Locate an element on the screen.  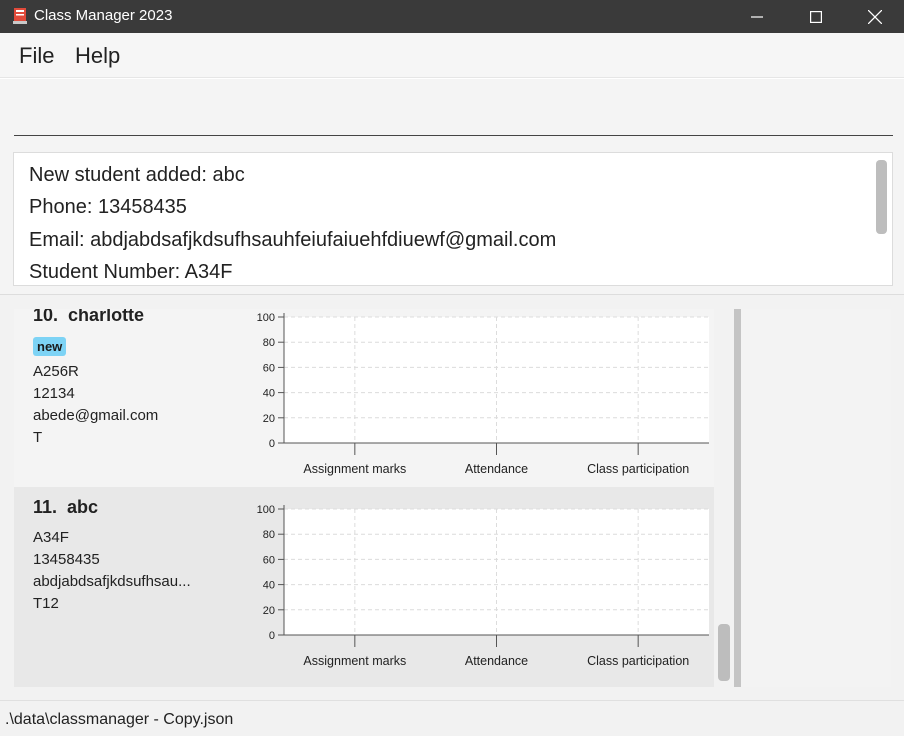
list-scrollbar-thumb is located at coordinates (724, 652).